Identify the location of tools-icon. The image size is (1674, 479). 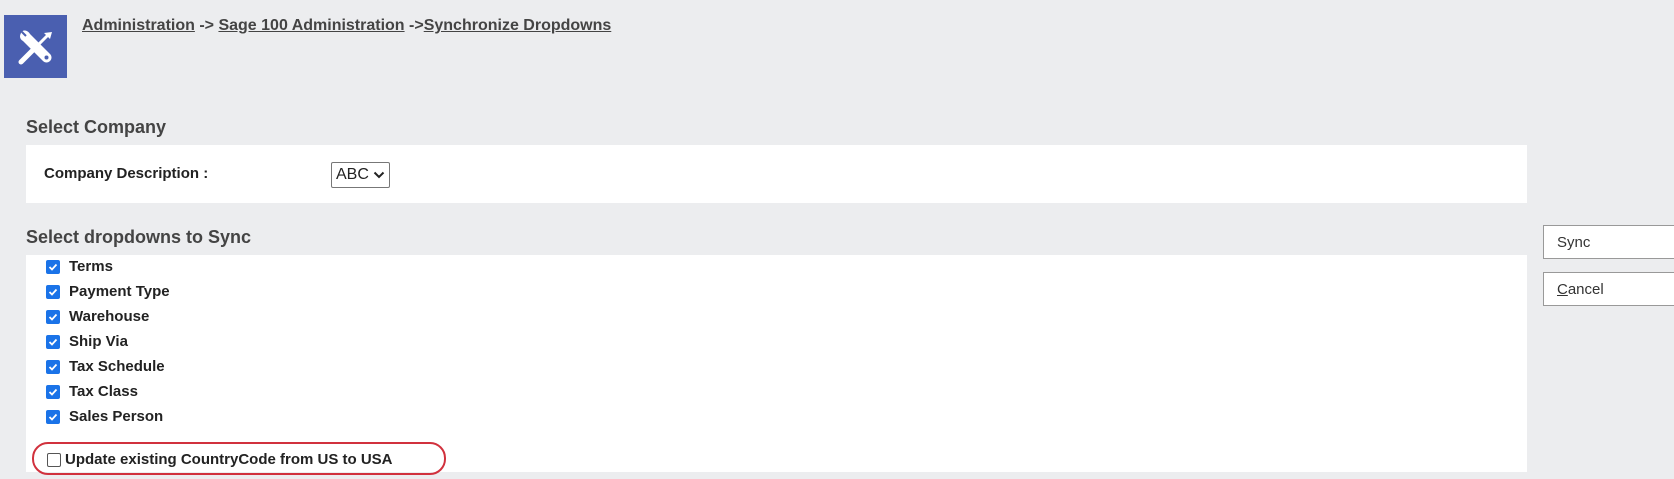
(35, 46).